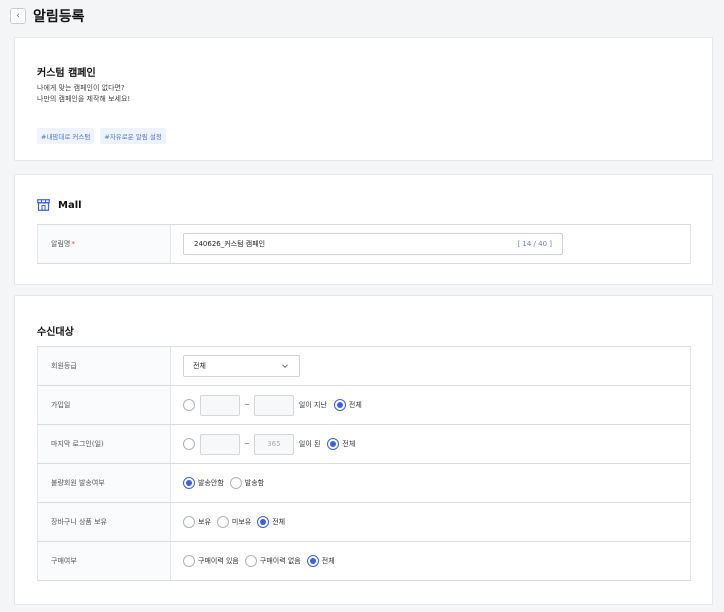  I want to click on page-title: 알림등록, so click(59, 17).